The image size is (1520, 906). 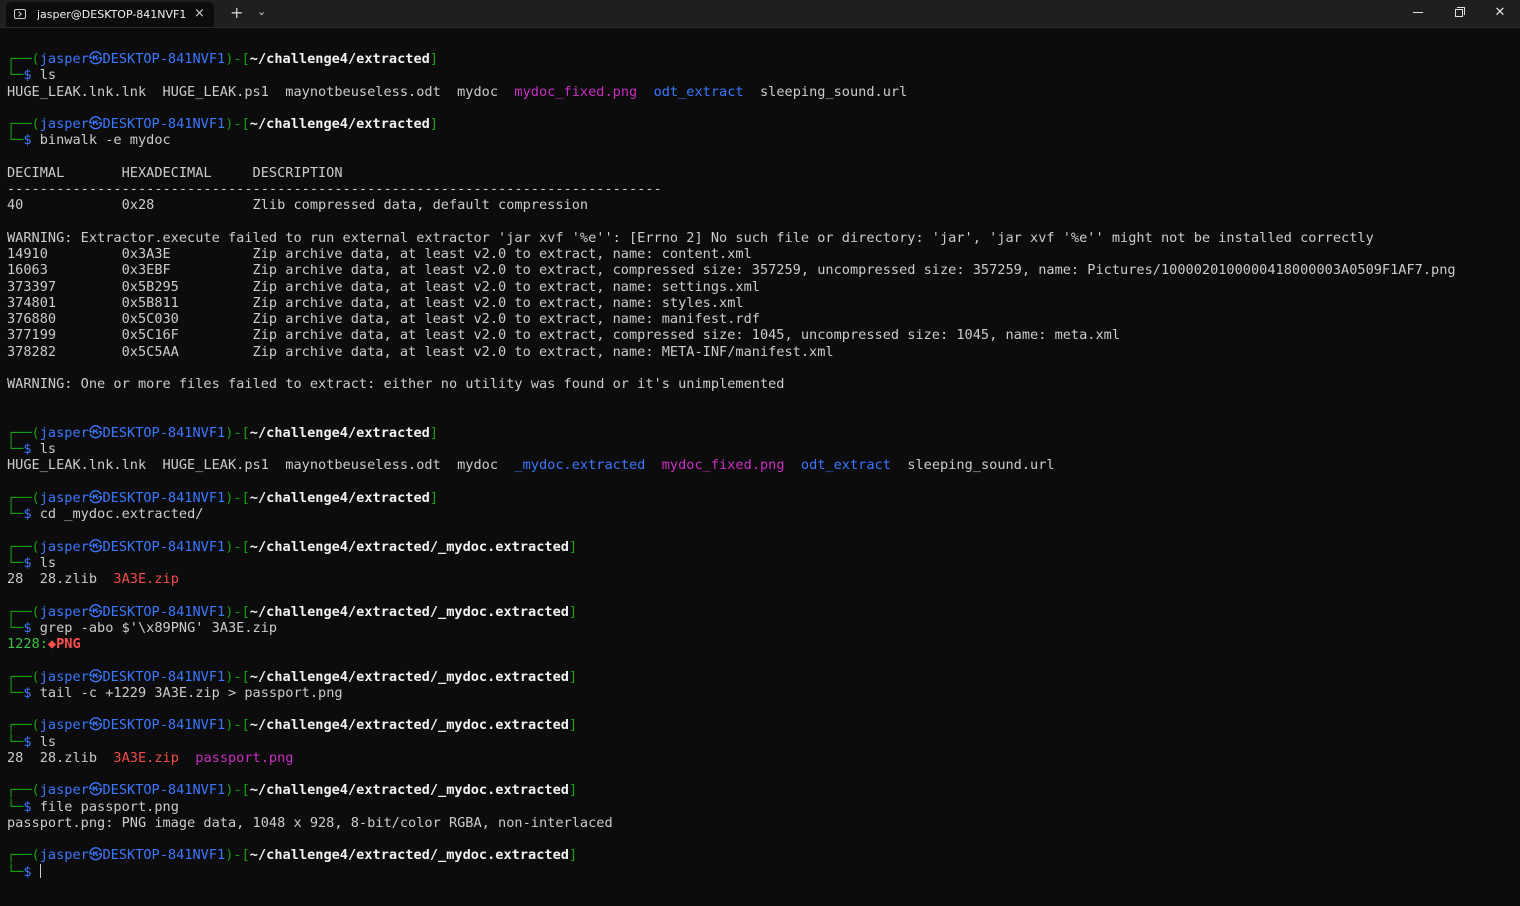 I want to click on terminal-icon, so click(x=20, y=14).